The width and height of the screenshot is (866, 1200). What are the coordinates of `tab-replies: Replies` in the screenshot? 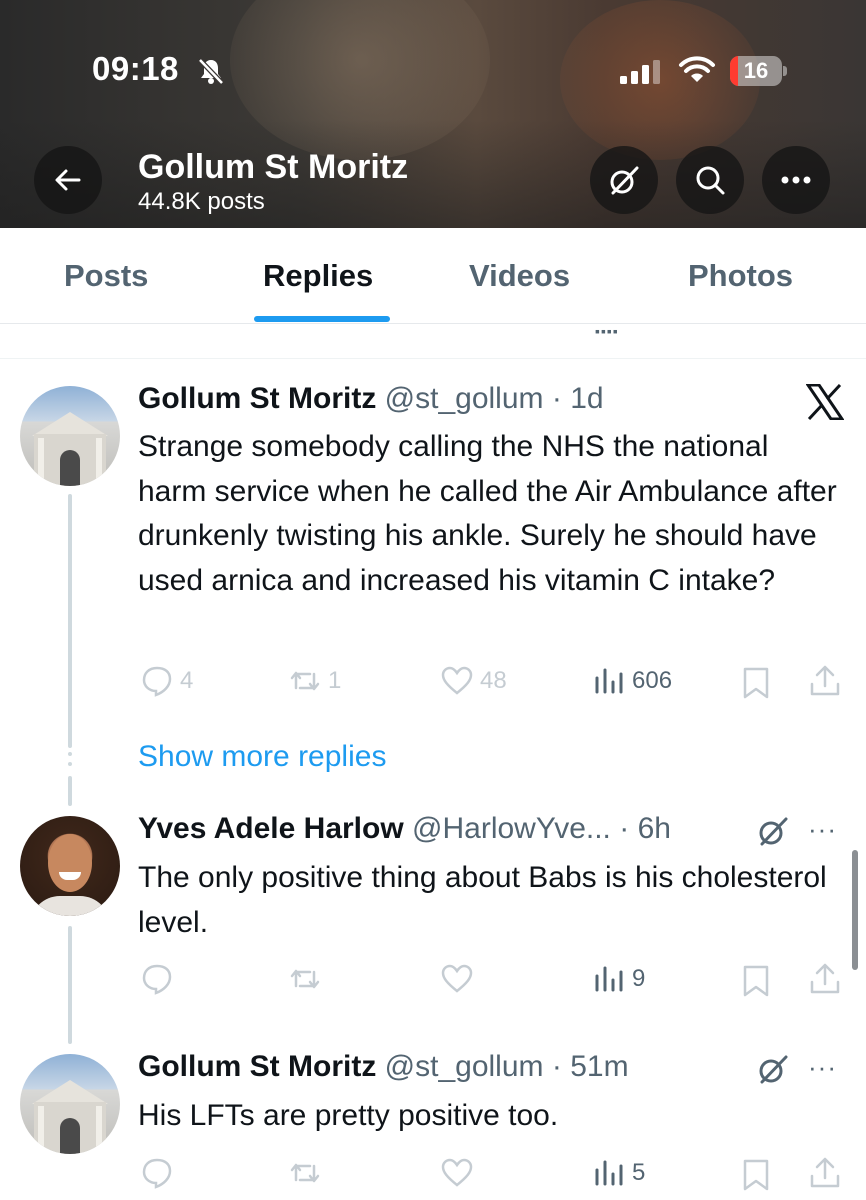 It's located at (318, 276).